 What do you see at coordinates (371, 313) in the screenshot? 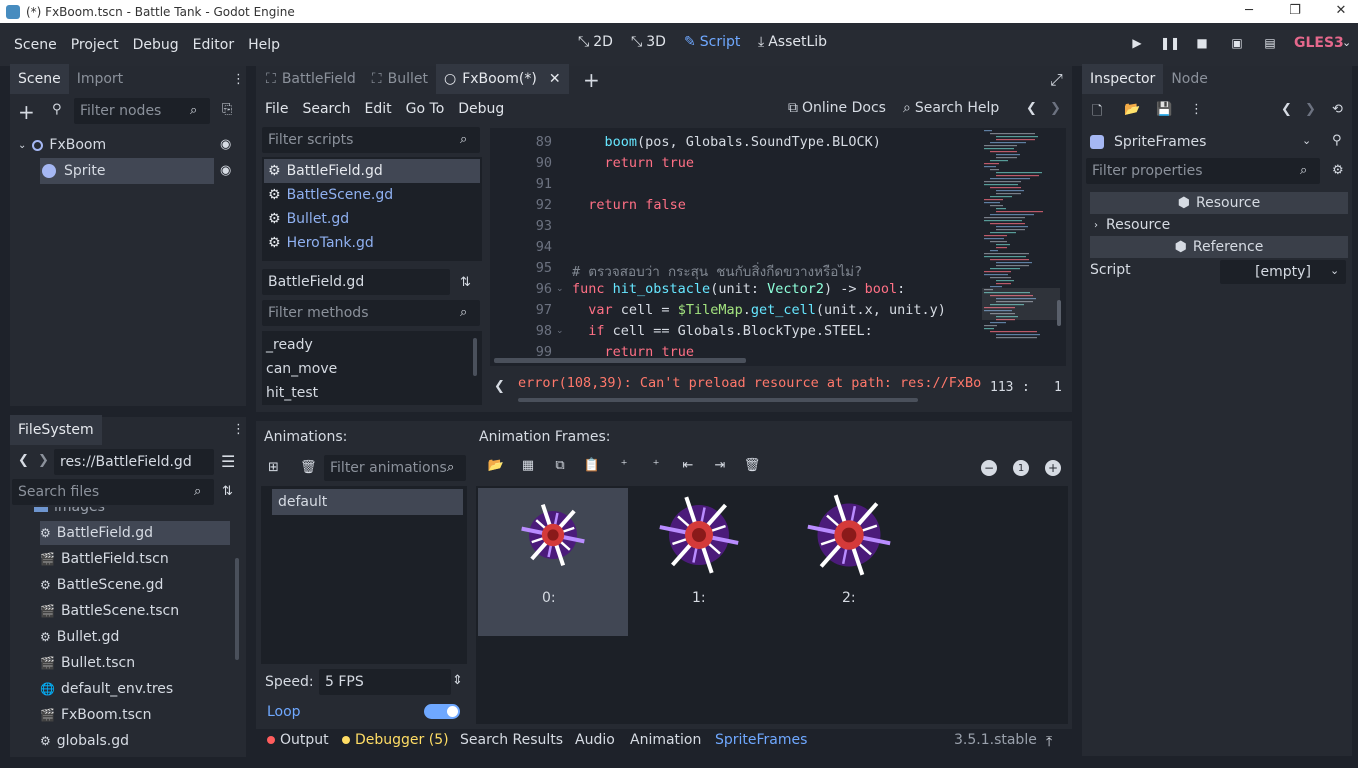
I see `filter-methods-input: Filter methods` at bounding box center [371, 313].